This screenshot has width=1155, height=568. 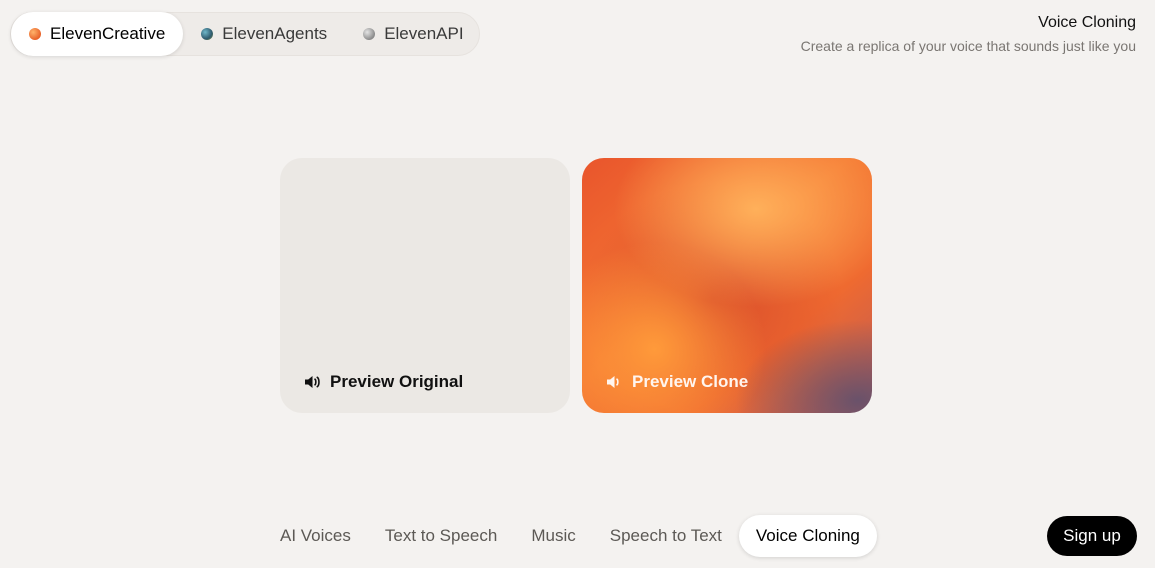 I want to click on nav-tab-ai-voices: AI Voices, so click(x=315, y=536).